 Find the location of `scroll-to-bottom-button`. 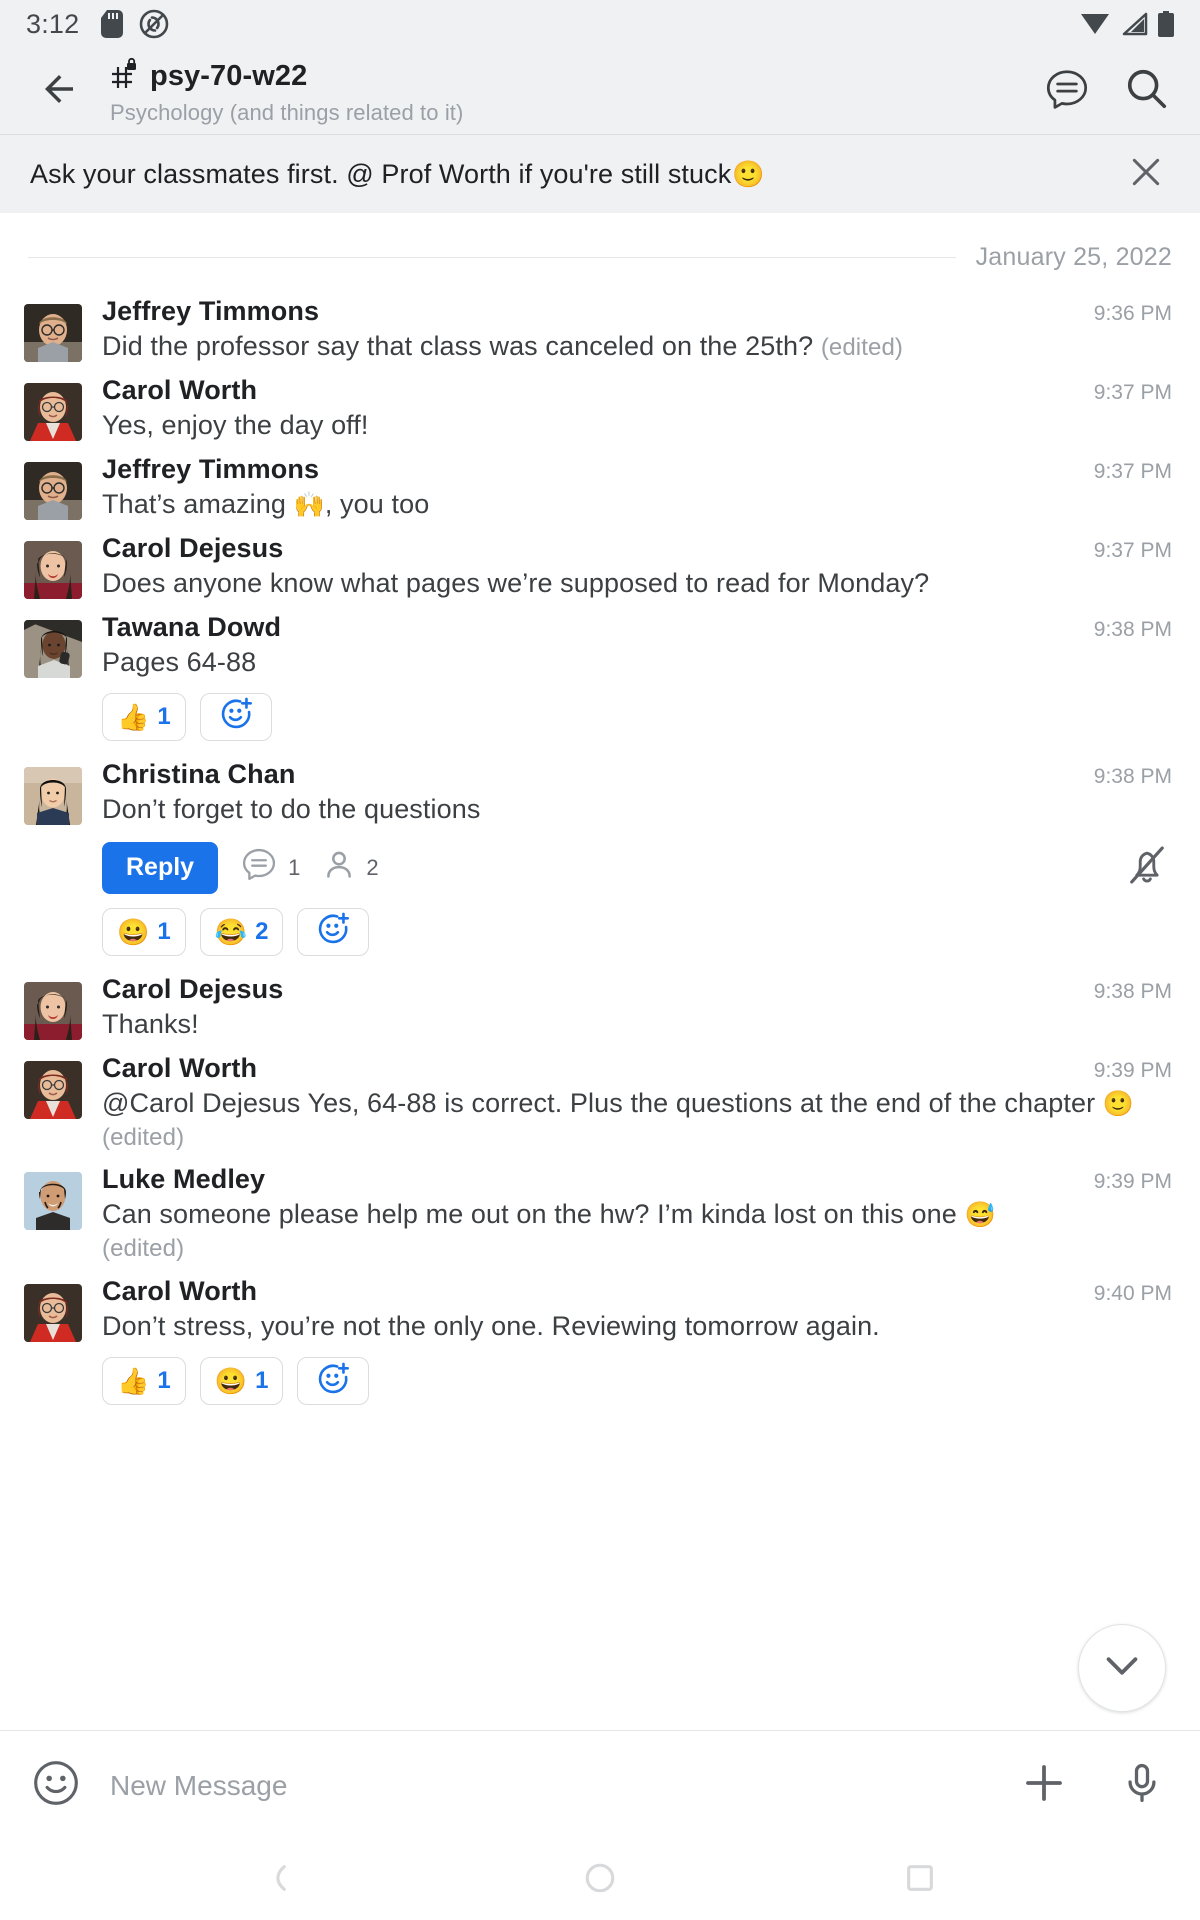

scroll-to-bottom-button is located at coordinates (1122, 1668).